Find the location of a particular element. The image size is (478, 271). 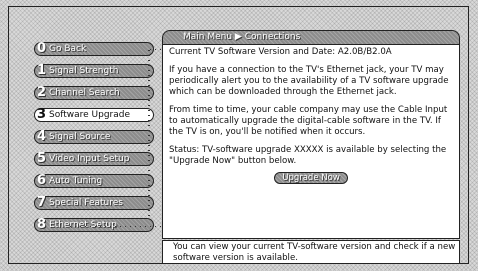

menu-item-label: Go Back is located at coordinates (68, 49).